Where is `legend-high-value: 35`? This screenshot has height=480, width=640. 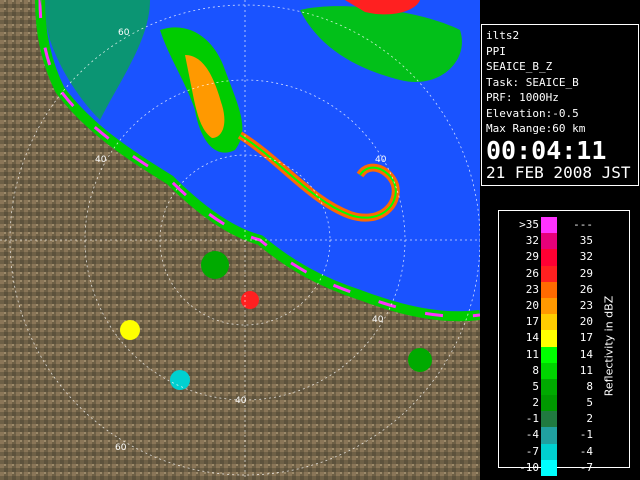
legend-high-value: 35 is located at coordinates (586, 241).